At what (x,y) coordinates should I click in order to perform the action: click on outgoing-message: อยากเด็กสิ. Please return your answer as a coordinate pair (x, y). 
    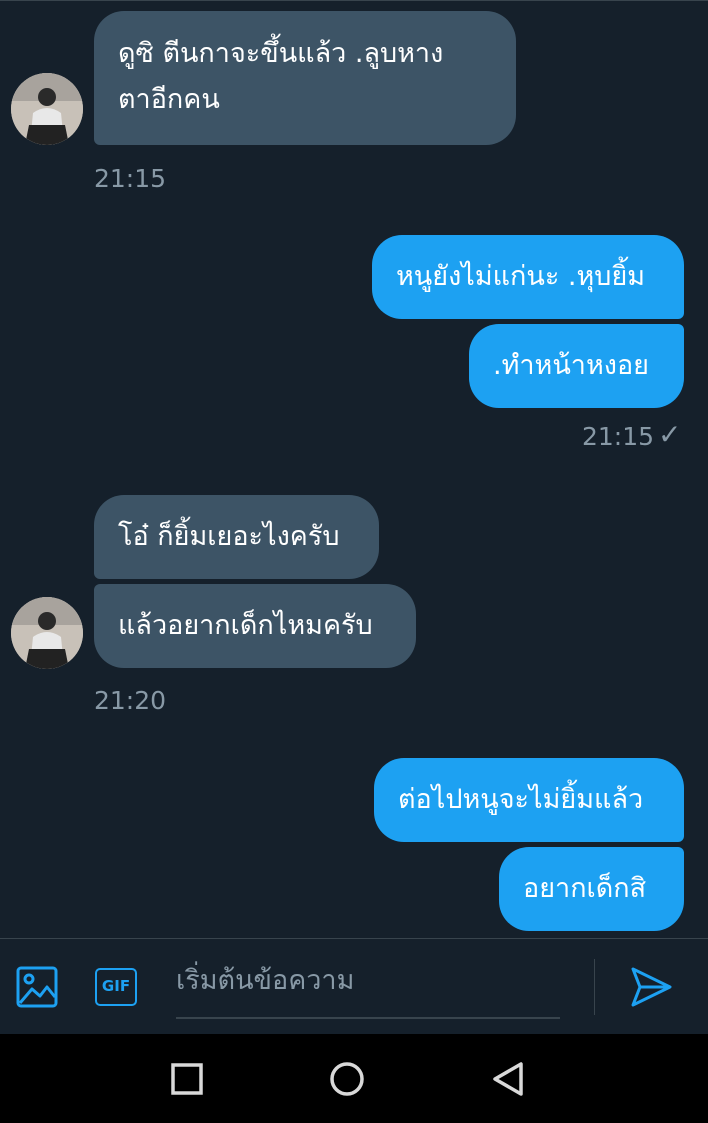
    Looking at the image, I should click on (591, 889).